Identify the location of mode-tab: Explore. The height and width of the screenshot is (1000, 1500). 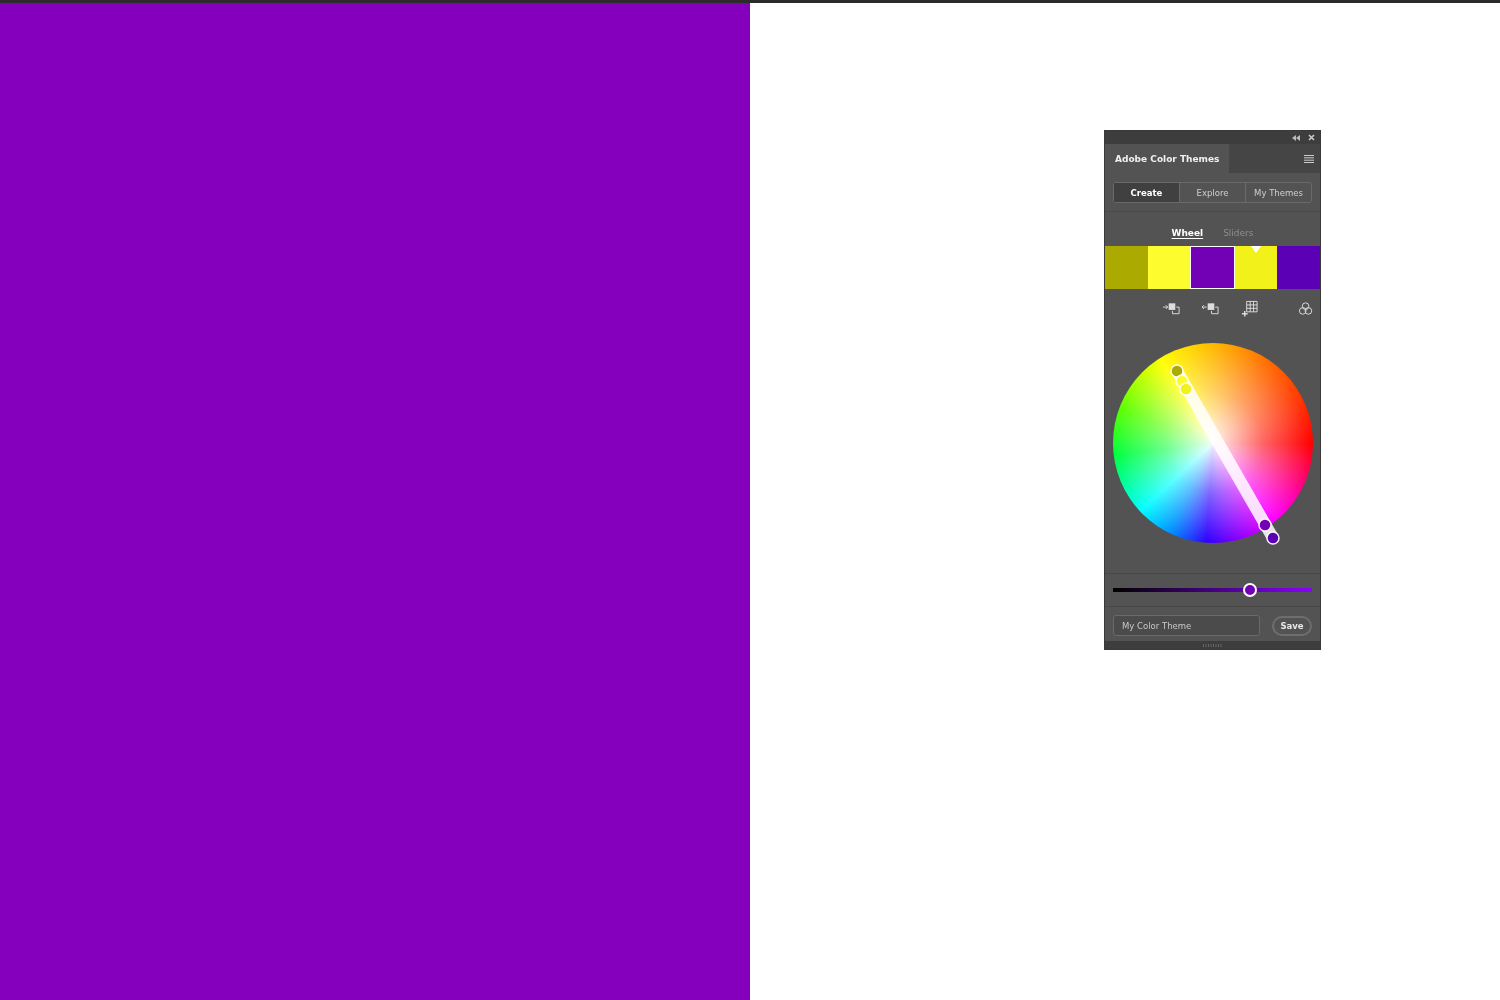
(1212, 192).